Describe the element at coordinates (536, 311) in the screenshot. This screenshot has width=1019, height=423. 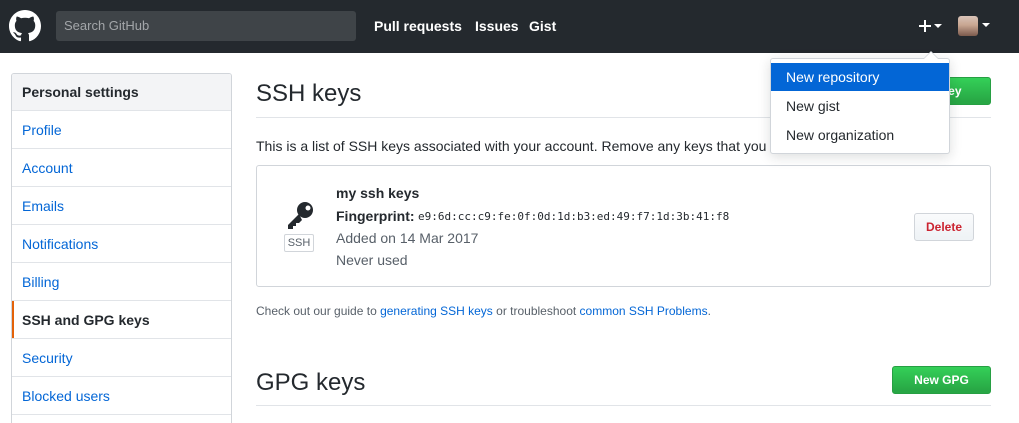
I see `guide-middle: or troubleshoot` at that location.